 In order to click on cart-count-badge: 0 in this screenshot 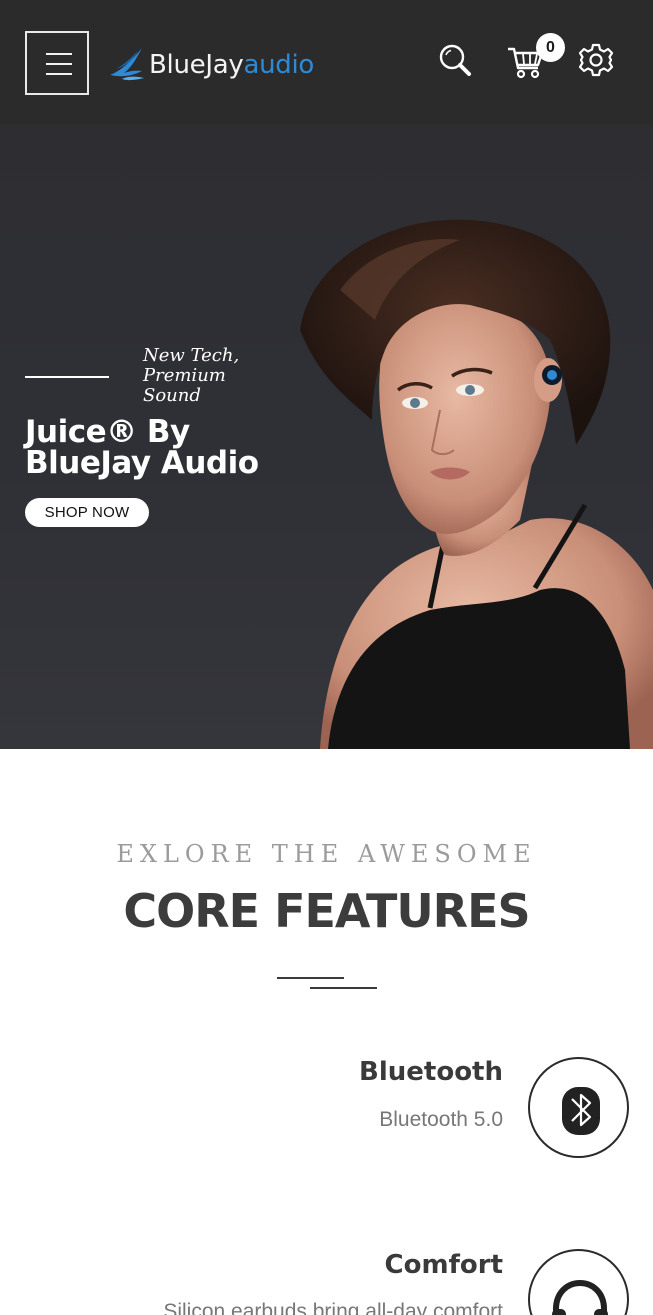, I will do `click(550, 47)`.